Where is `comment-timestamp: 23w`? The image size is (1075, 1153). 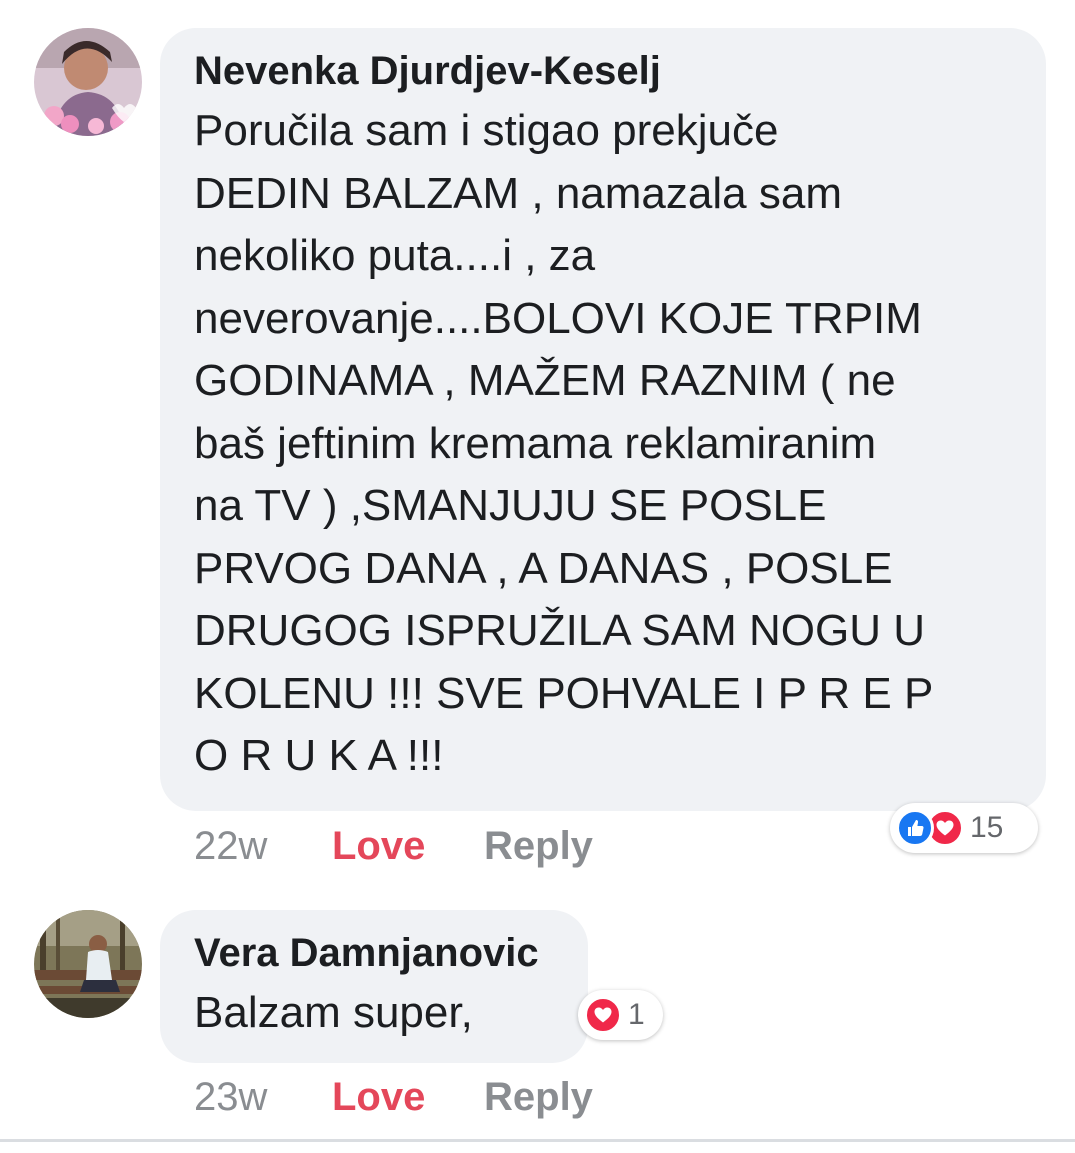 comment-timestamp: 23w is located at coordinates (230, 1097).